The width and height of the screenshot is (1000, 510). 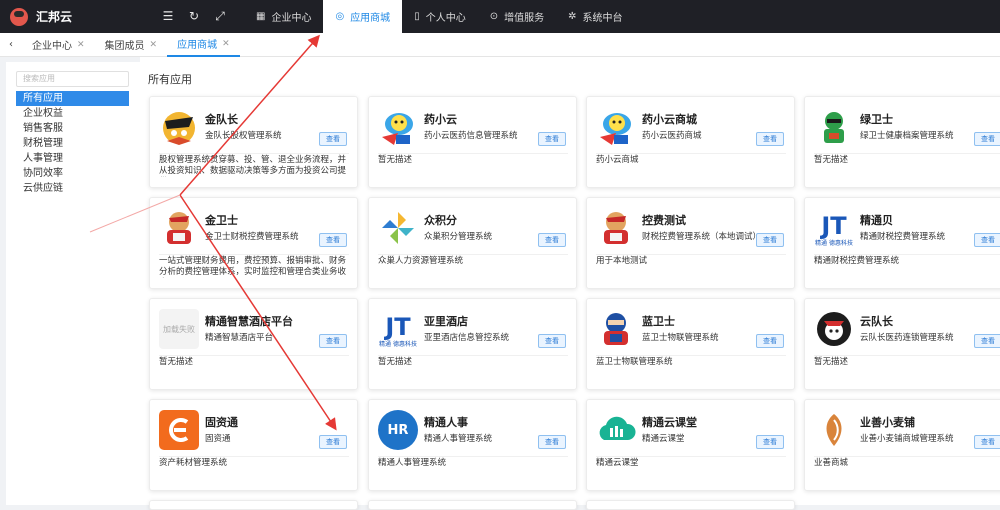 I want to click on wheat-logo-icon, so click(x=834, y=430).